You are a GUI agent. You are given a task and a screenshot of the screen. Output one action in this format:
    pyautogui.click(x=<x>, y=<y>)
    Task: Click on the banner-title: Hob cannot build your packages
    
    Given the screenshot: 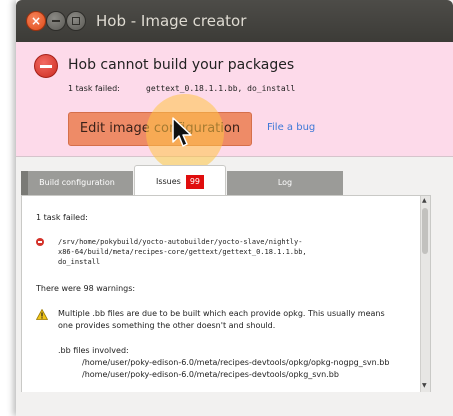 What is the action you would take?
    pyautogui.click(x=181, y=65)
    